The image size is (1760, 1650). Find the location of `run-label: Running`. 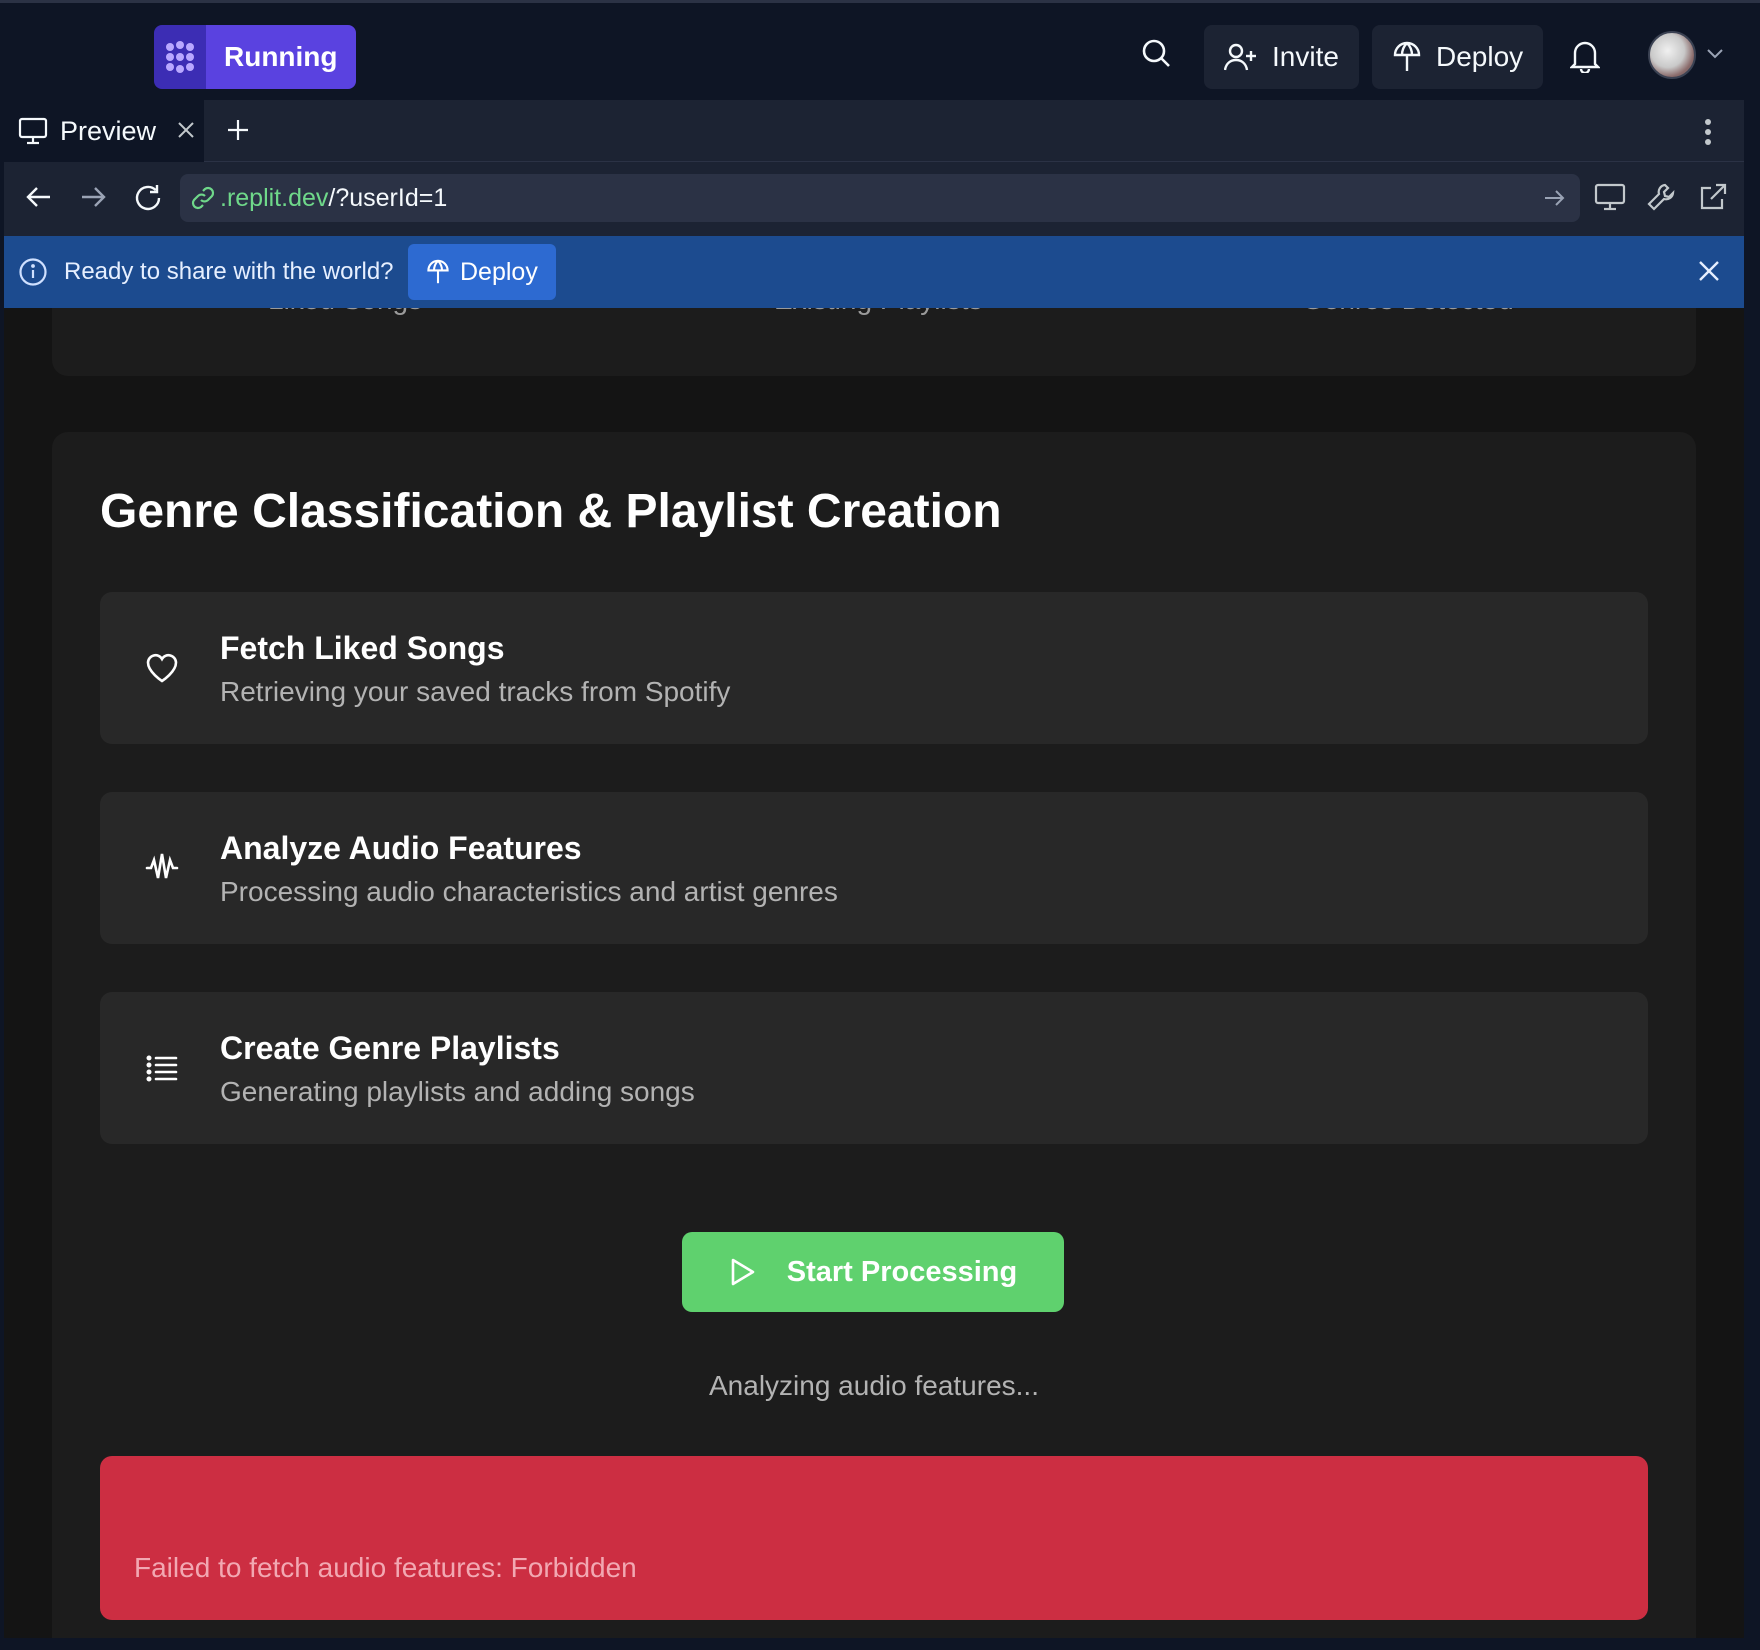

run-label: Running is located at coordinates (281, 57).